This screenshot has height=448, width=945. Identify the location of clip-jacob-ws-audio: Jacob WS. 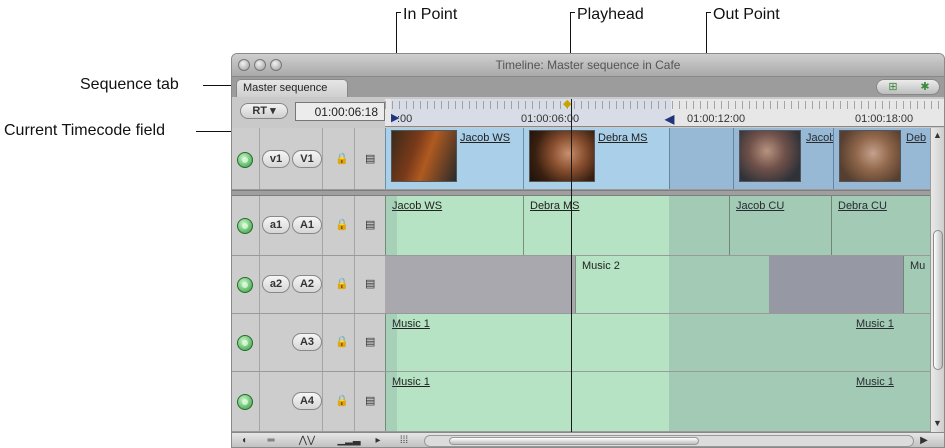
(454, 225).